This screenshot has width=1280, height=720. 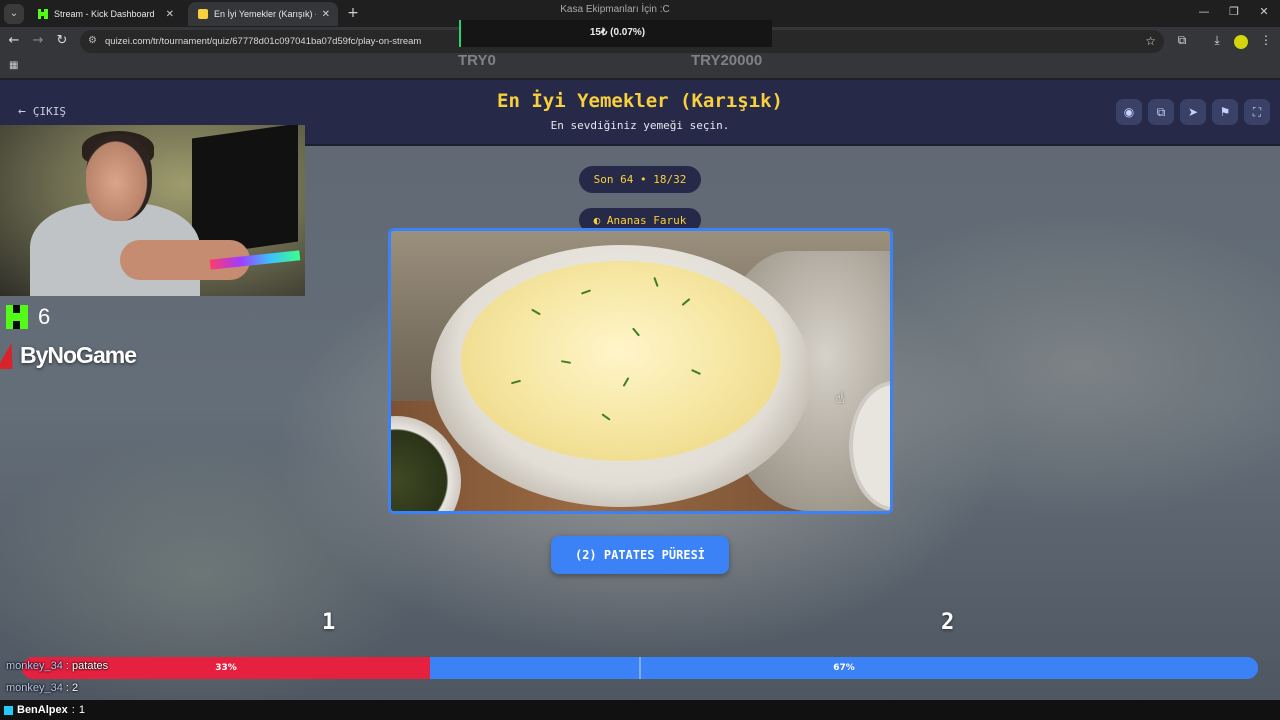 I want to click on webcam-person-head, so click(x=119, y=178).